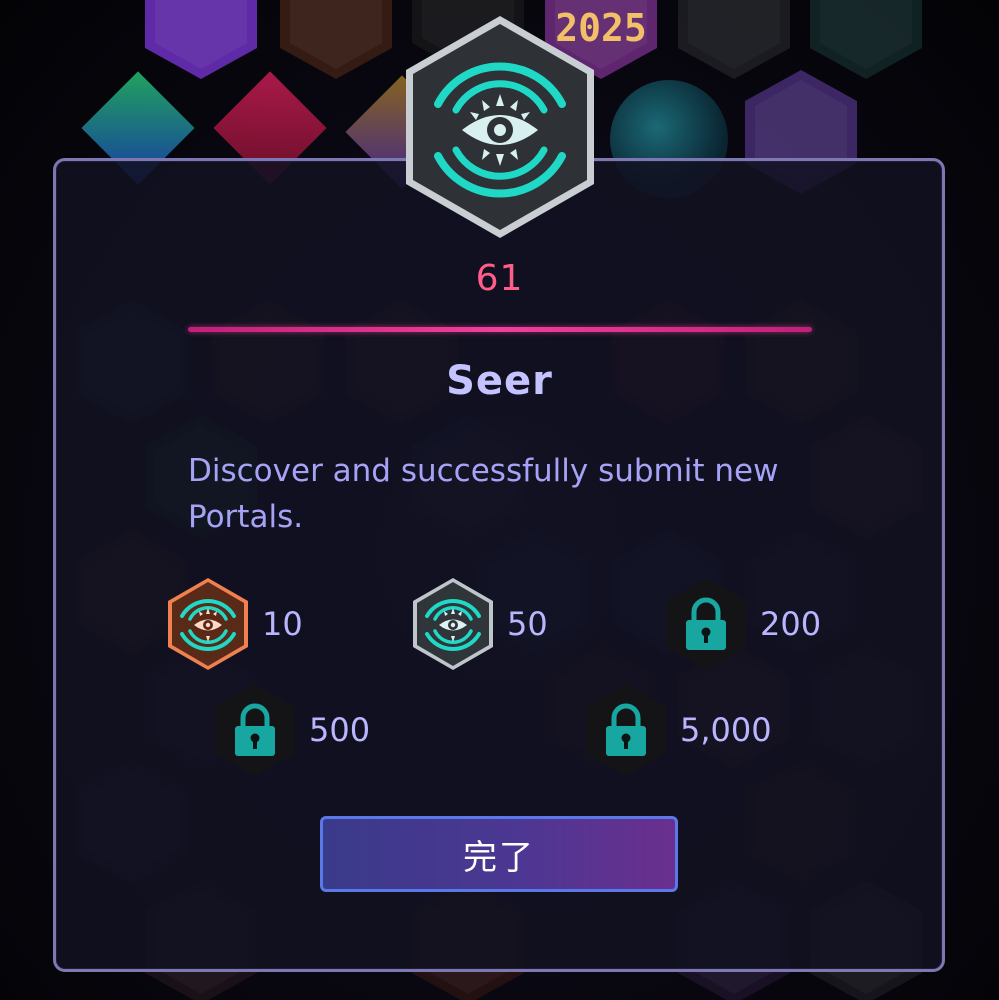 The width and height of the screenshot is (999, 1000). Describe the element at coordinates (499, 854) in the screenshot. I see `done-button: 完了` at that location.